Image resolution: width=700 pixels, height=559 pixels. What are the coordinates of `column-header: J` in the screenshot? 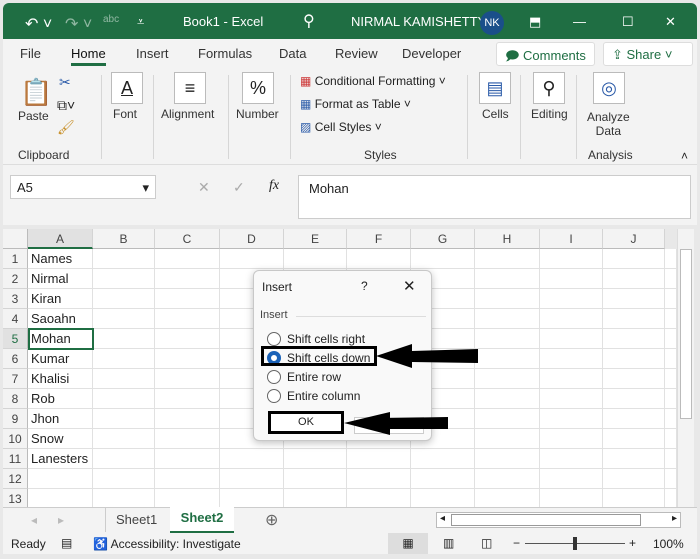 It's located at (634, 239).